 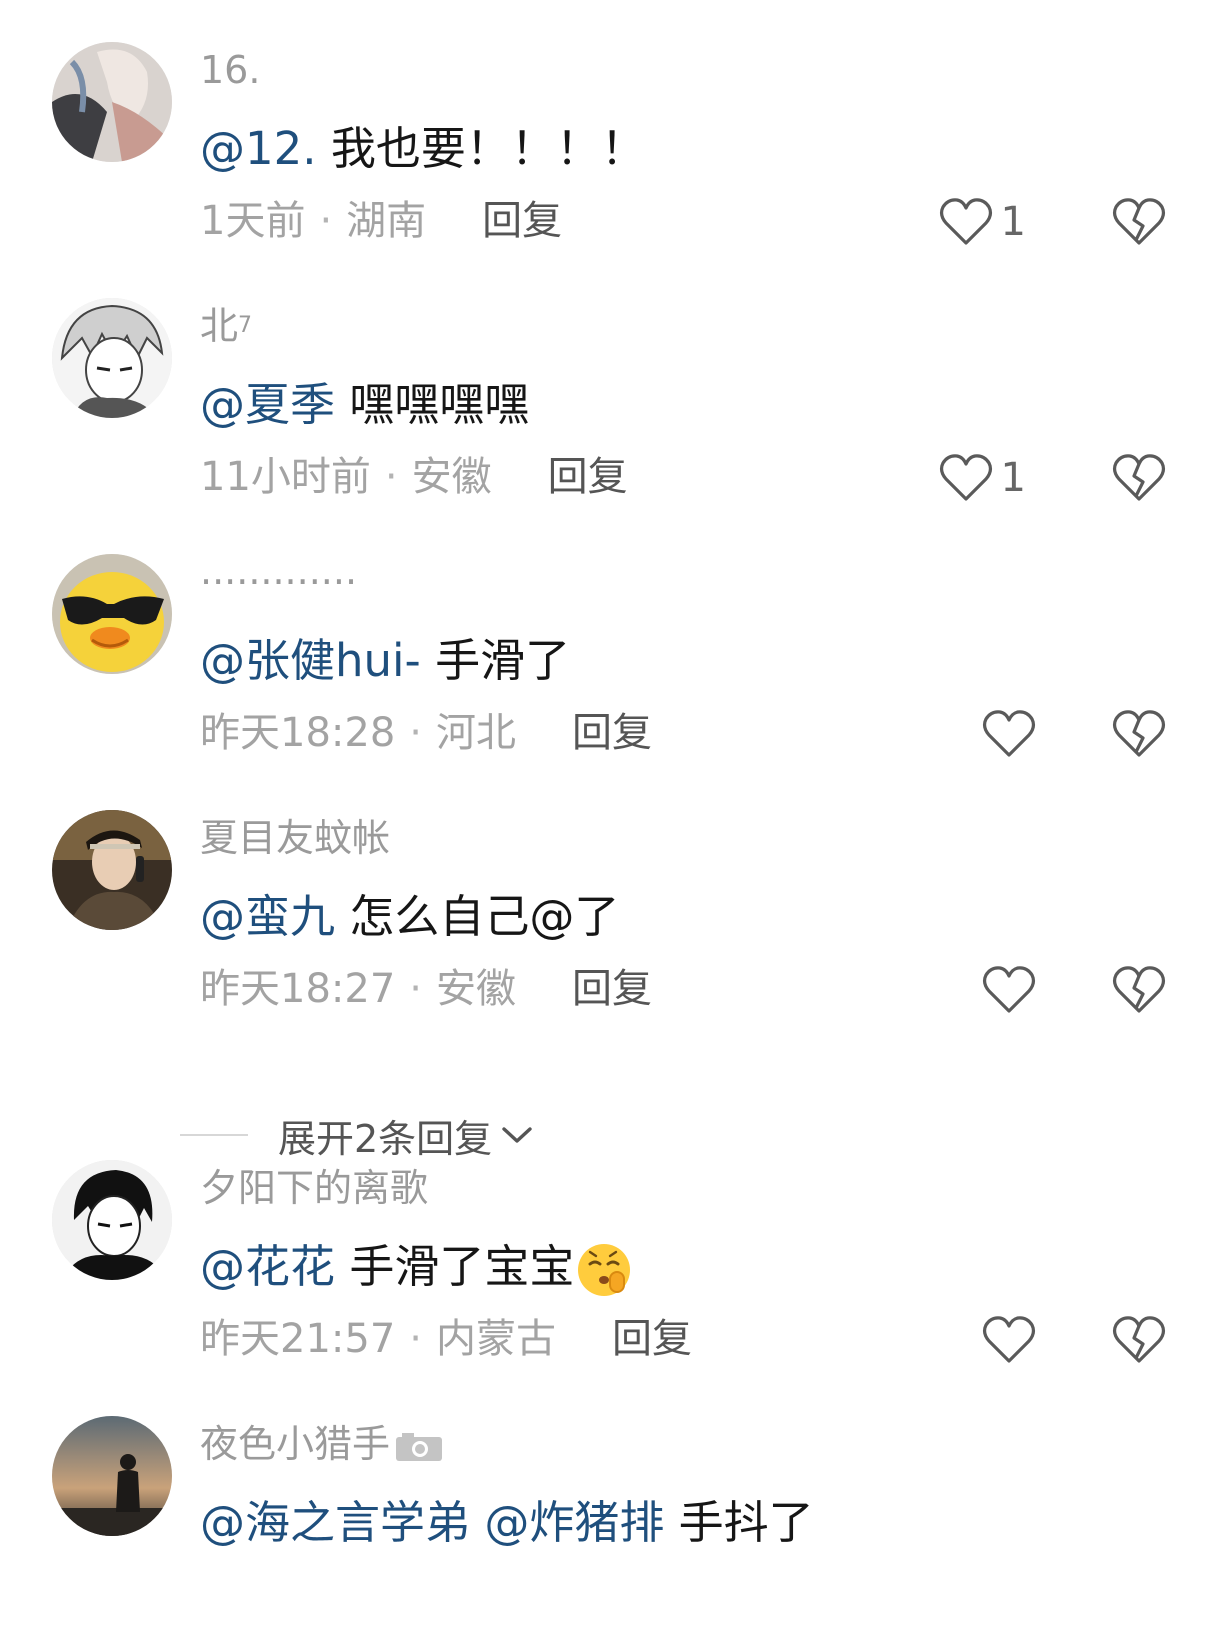 What do you see at coordinates (230, 70) in the screenshot?
I see `username: 16.` at bounding box center [230, 70].